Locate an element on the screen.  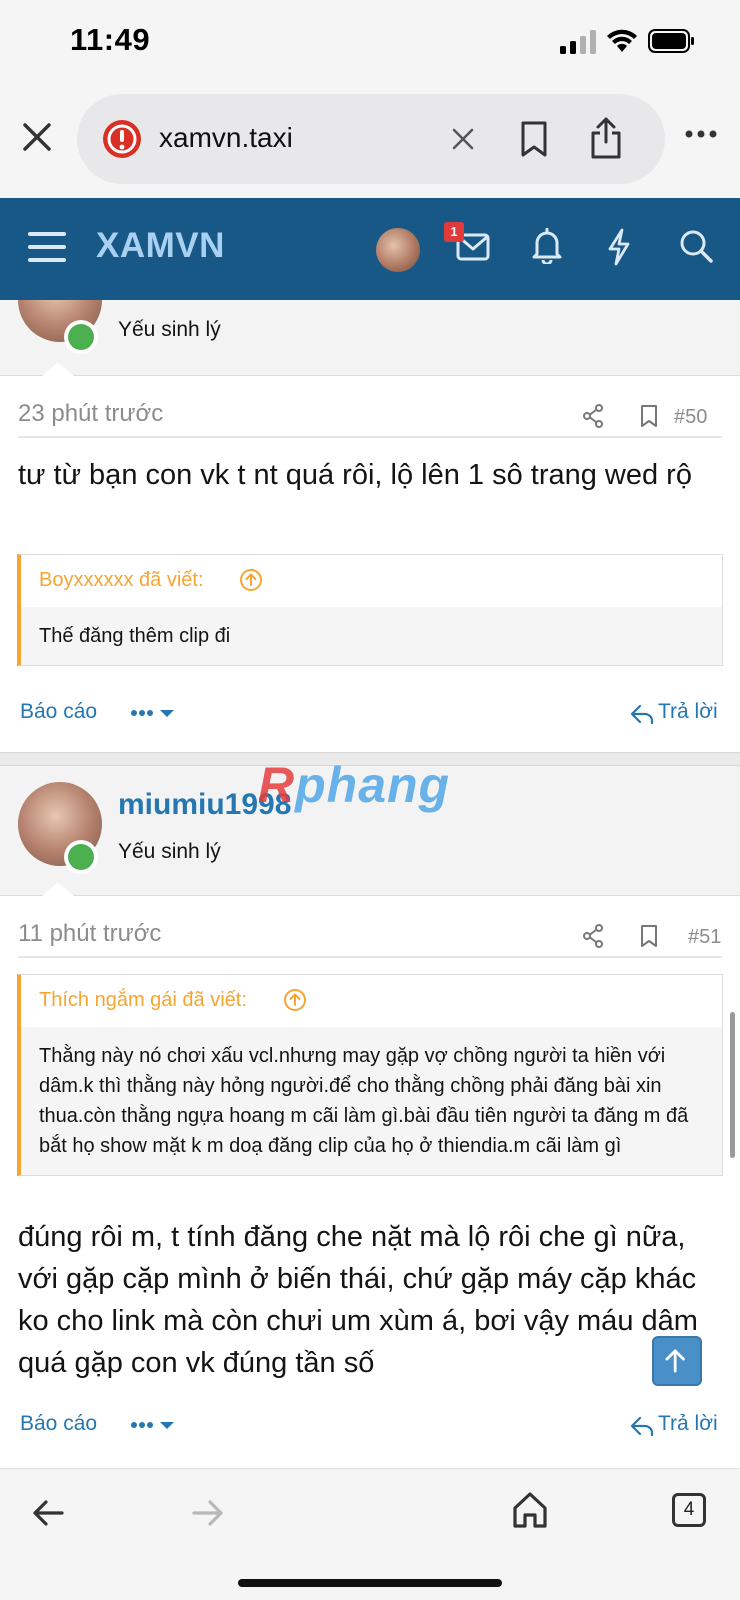
back-arrow-icon is located at coordinates (48, 1513).